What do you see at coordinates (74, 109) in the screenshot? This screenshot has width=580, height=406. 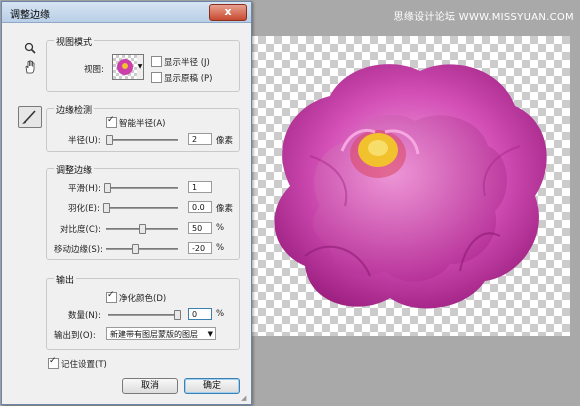 I see `edge-detection-legend: 边缘检测` at bounding box center [74, 109].